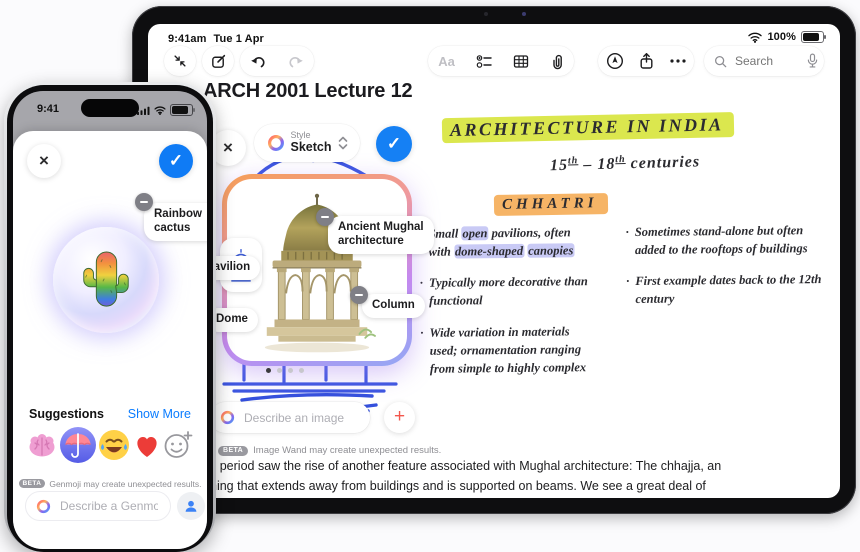 This screenshot has height=552, width=860. What do you see at coordinates (640, 128) in the screenshot?
I see `note-heading: ARCHITECTURE IN INDIA` at bounding box center [640, 128].